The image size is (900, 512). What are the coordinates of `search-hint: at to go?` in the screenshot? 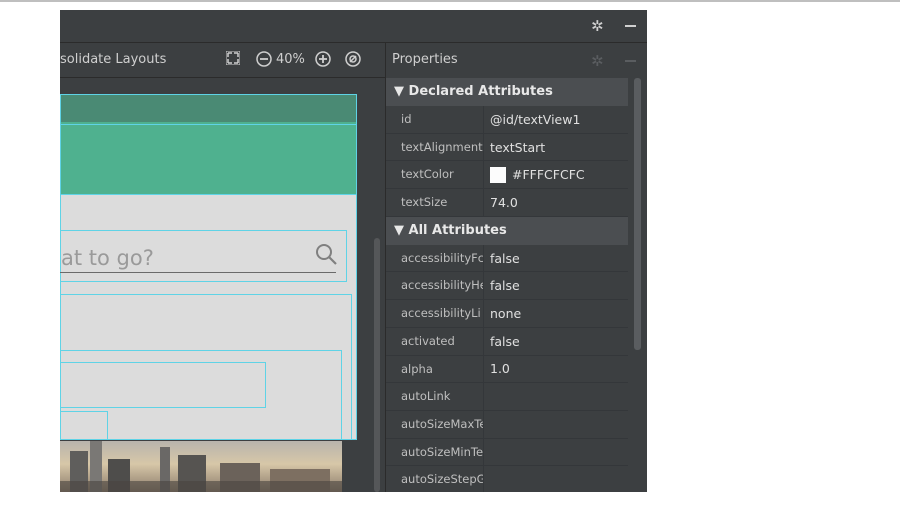 It's located at (107, 258).